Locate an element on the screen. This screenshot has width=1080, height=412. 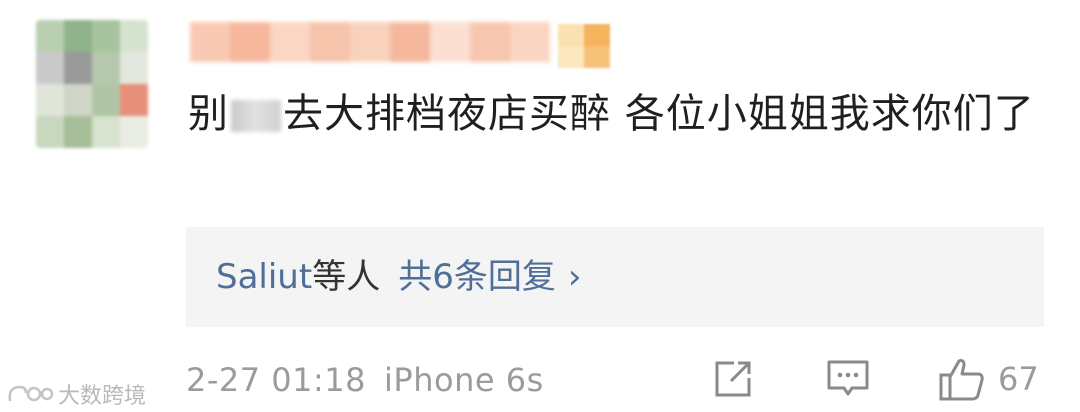
comment-datetime: 2-27 01:18 is located at coordinates (276, 380).